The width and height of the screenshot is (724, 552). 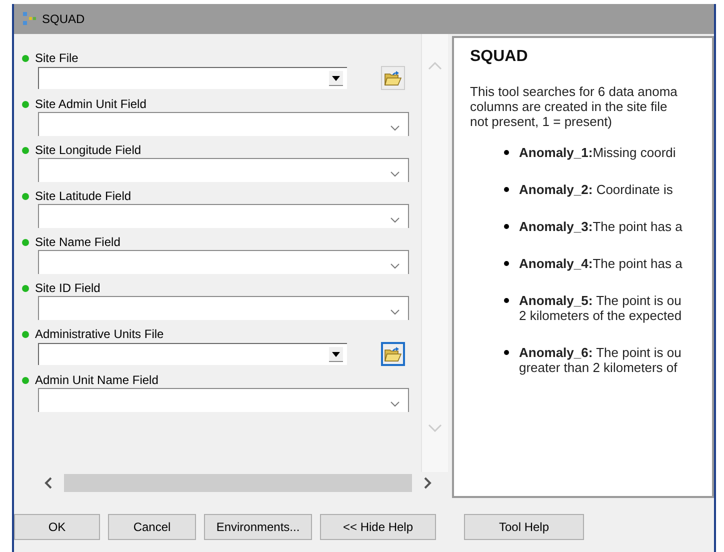 I want to click on anomaly-description: Anomaly_4:The point has a, so click(x=600, y=263).